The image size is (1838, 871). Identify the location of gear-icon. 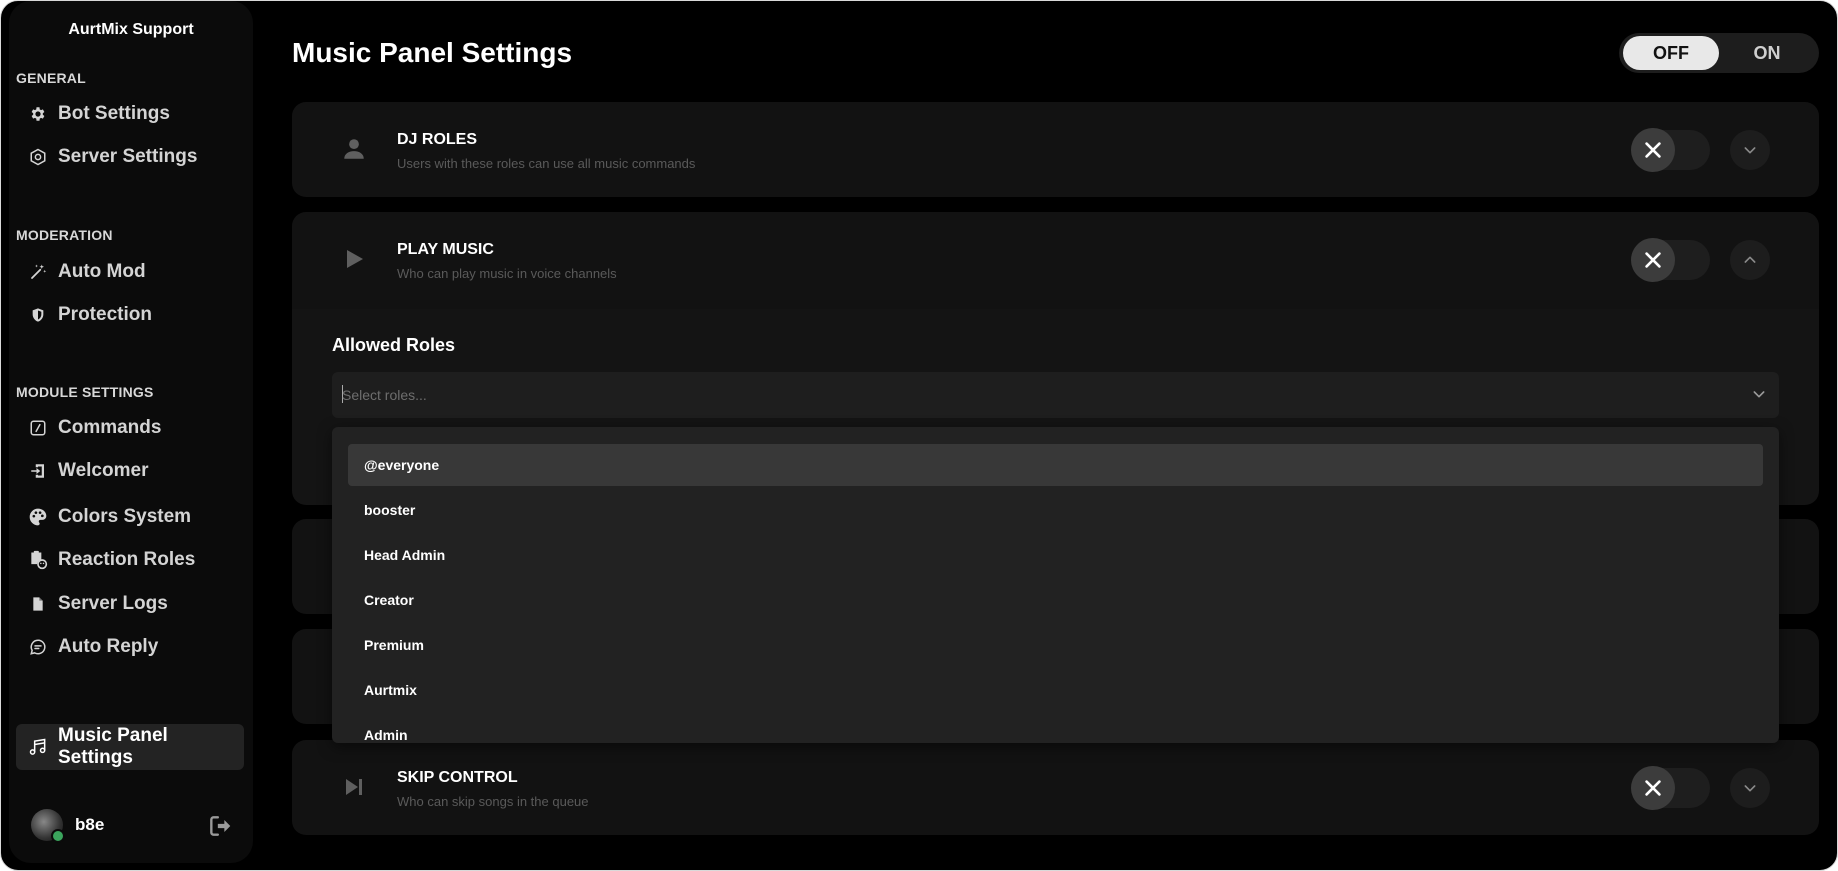
(38, 114).